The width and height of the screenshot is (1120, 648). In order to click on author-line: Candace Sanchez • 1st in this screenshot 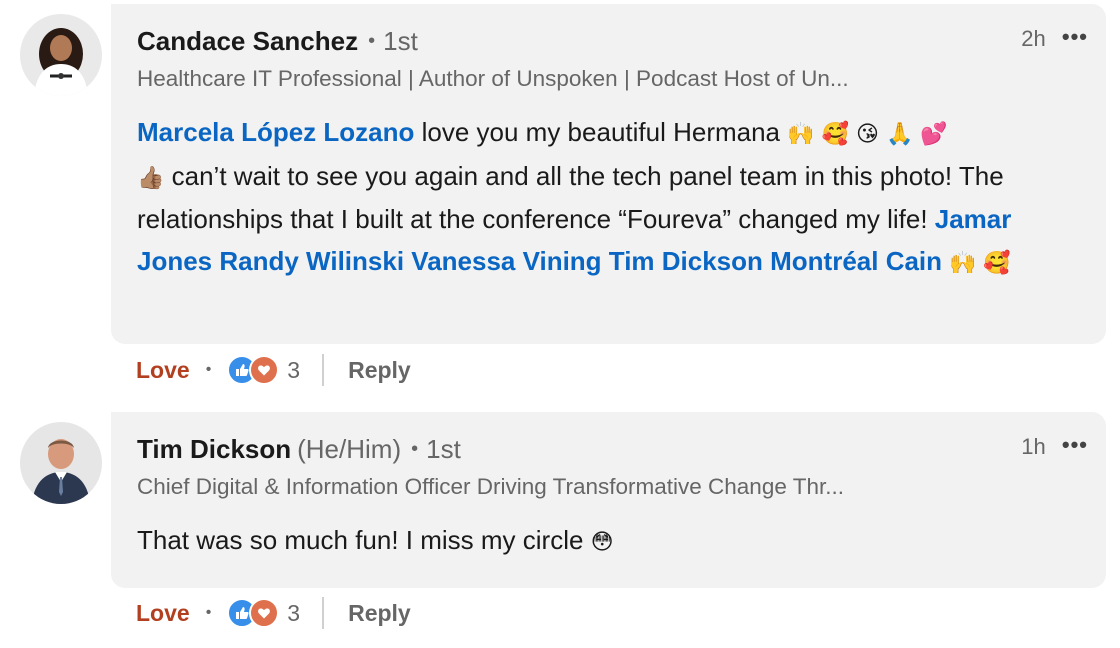, I will do `click(277, 41)`.